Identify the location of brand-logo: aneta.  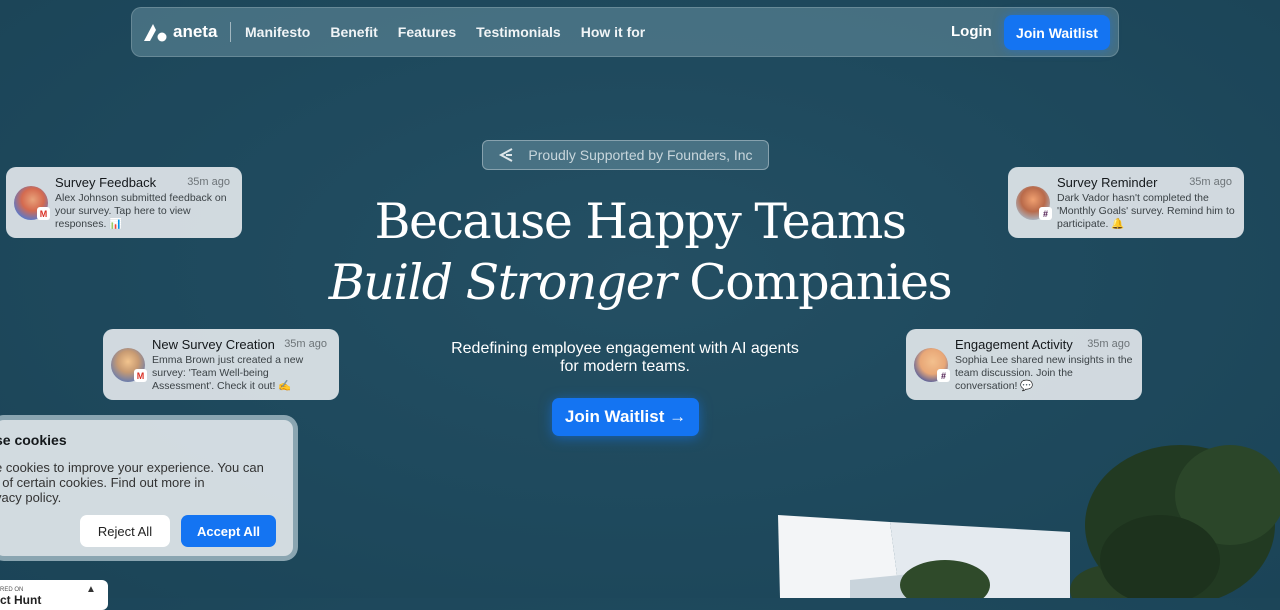
(179, 32).